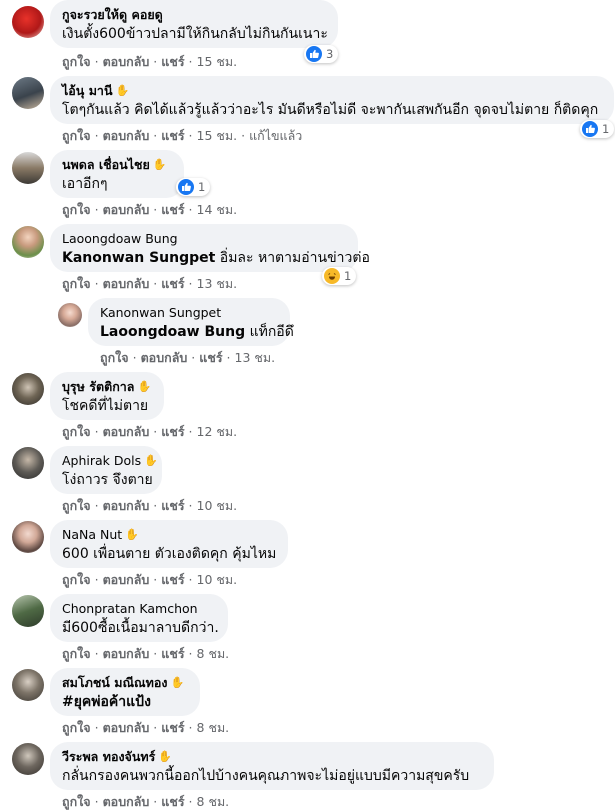 The width and height of the screenshot is (615, 810). Describe the element at coordinates (294, 258) in the screenshot. I see `comment-text: อิ่มละ หาตามอ่านข่าวต่อ` at that location.